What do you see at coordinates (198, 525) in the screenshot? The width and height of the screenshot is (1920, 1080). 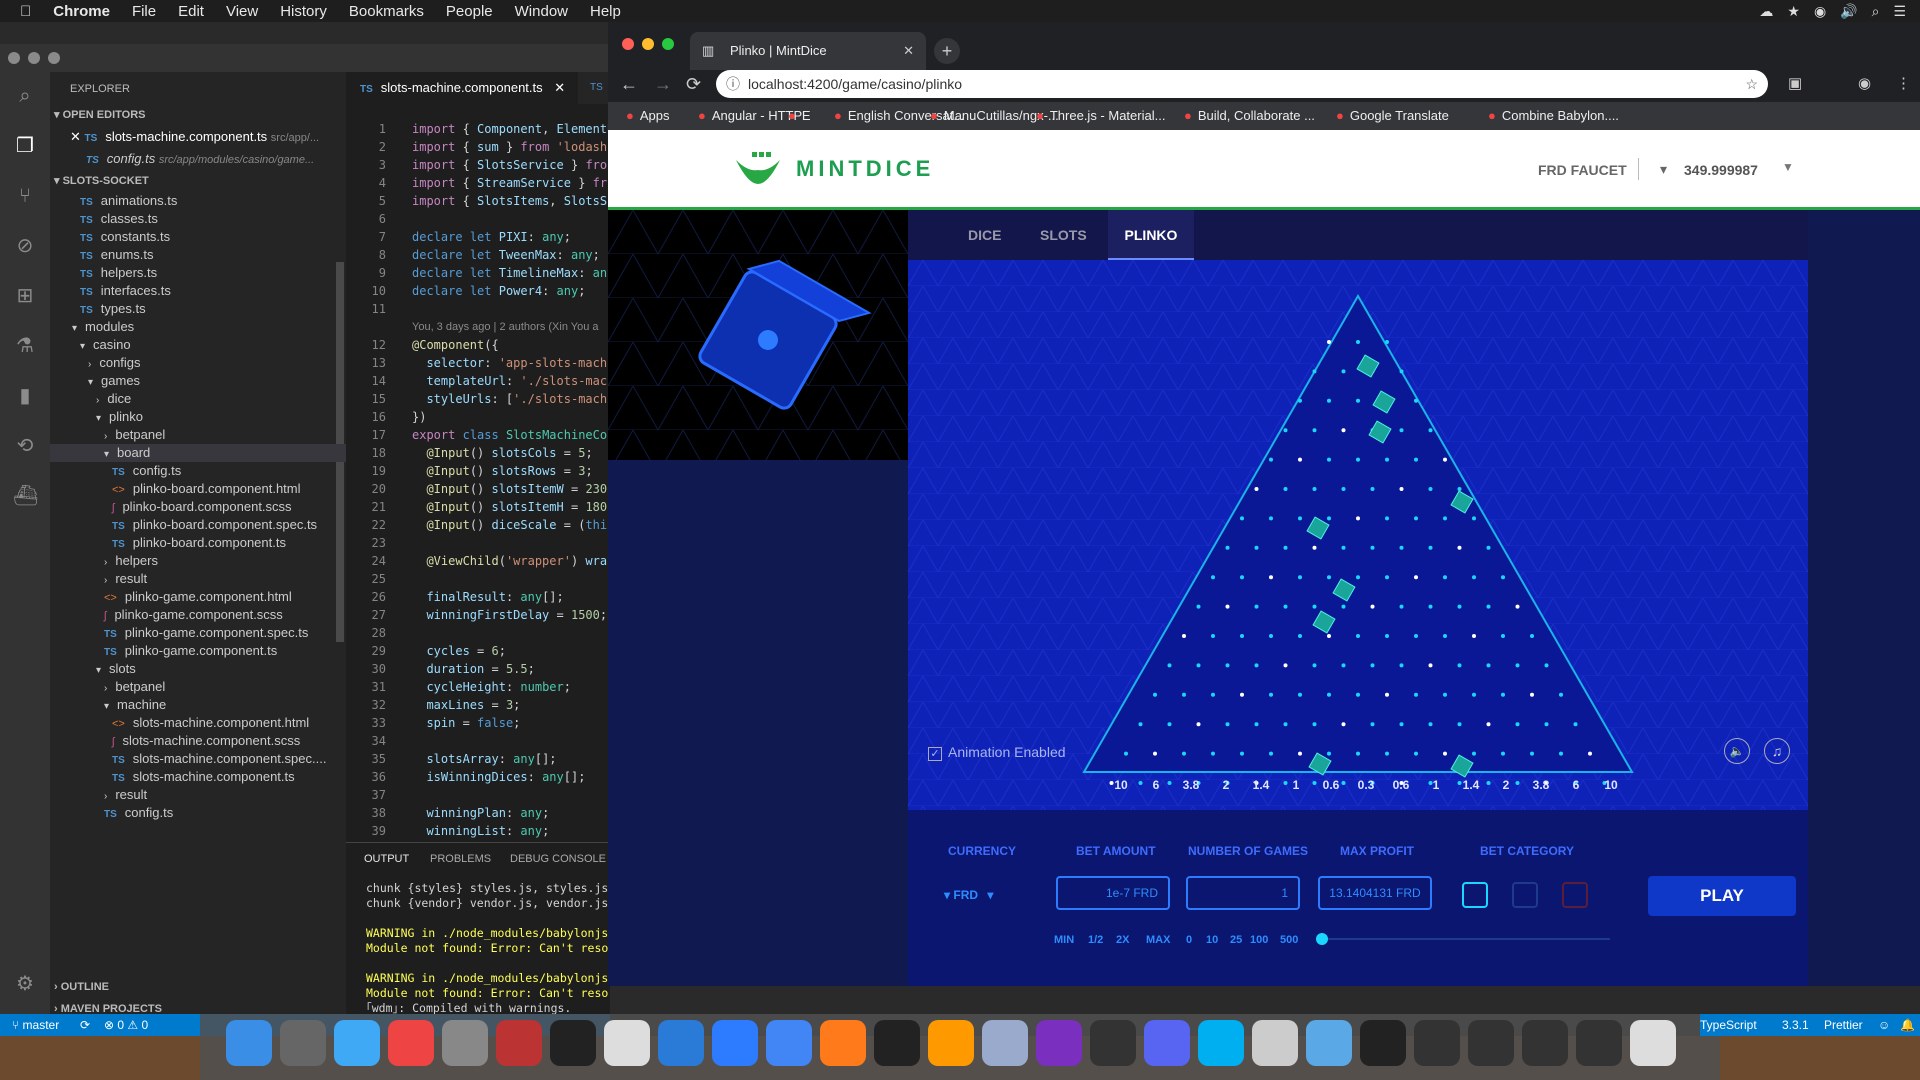 I see `tree-item: TS plinko-board.component.spec.ts` at bounding box center [198, 525].